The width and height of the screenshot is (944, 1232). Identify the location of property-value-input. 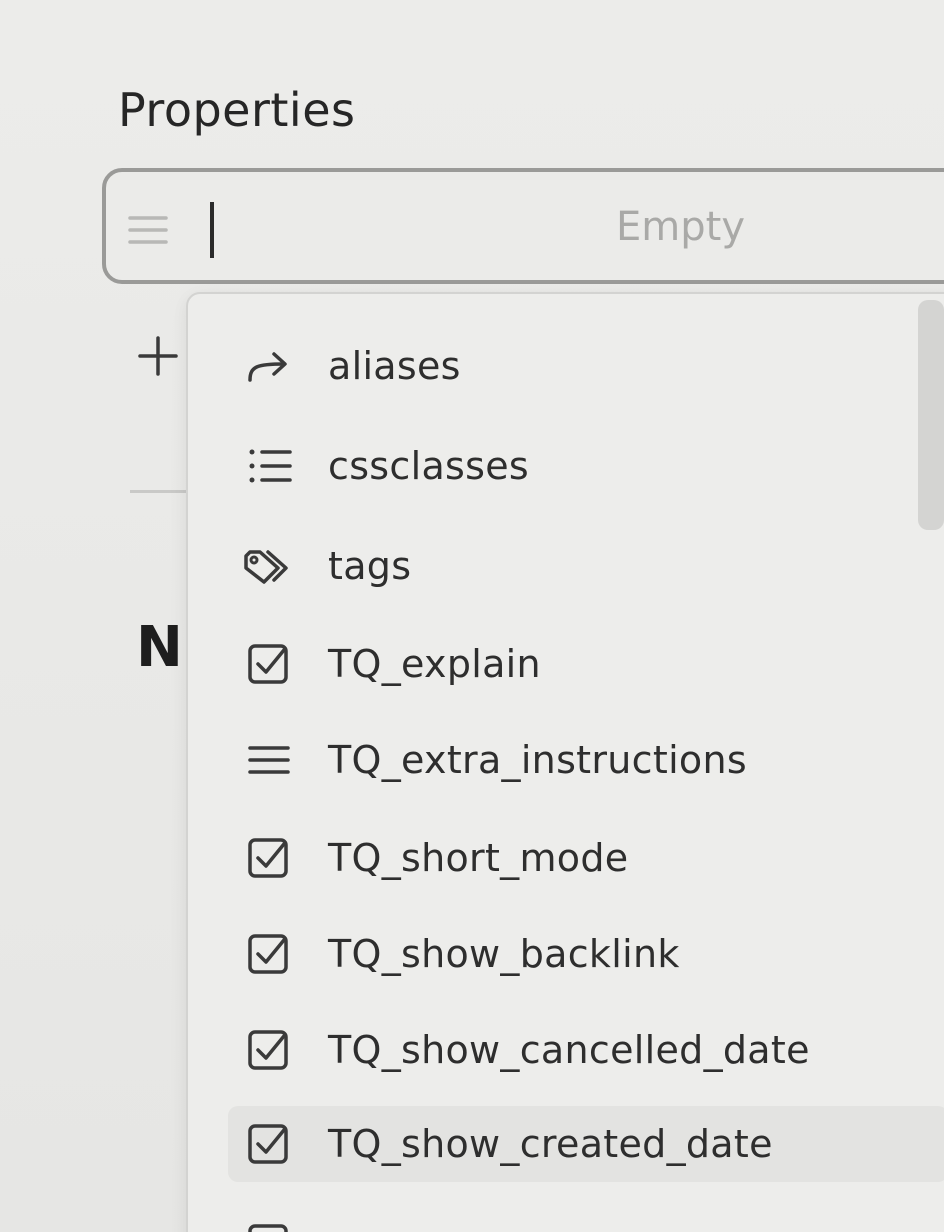
(775, 227).